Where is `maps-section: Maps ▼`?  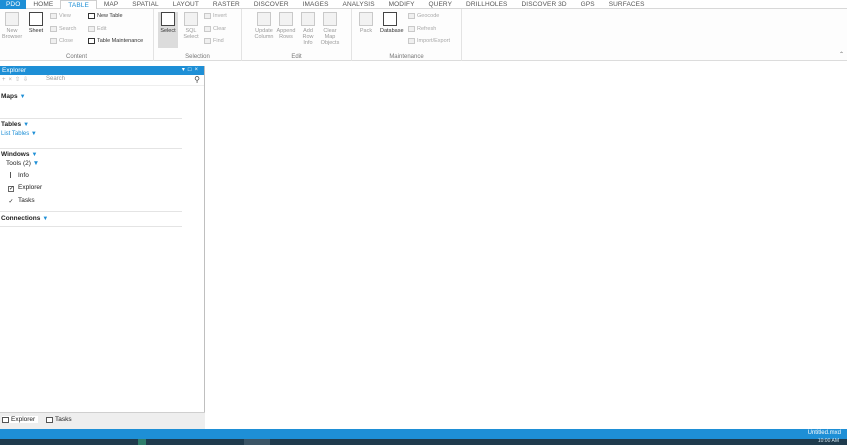
maps-section: Maps ▼ is located at coordinates (13, 96).